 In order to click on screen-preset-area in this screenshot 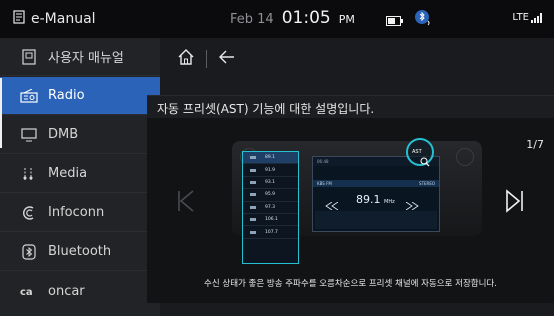, I will do `click(376, 220)`.